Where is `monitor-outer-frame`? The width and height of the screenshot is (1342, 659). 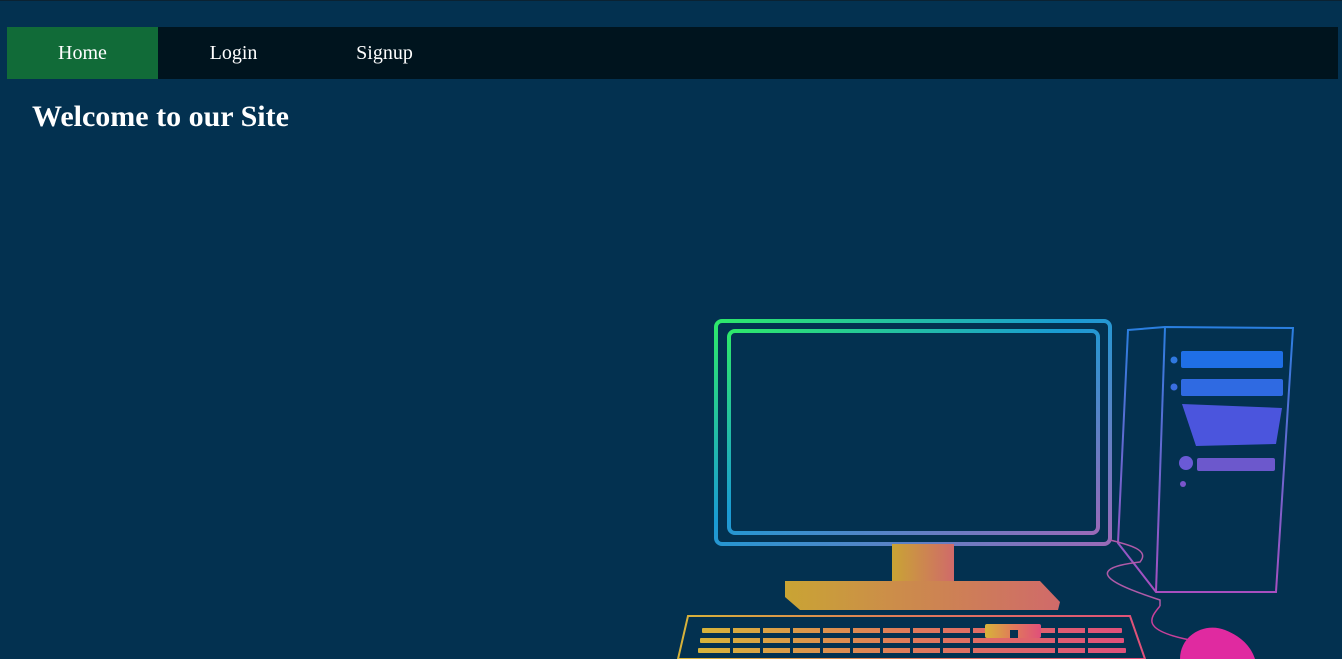 monitor-outer-frame is located at coordinates (913, 432).